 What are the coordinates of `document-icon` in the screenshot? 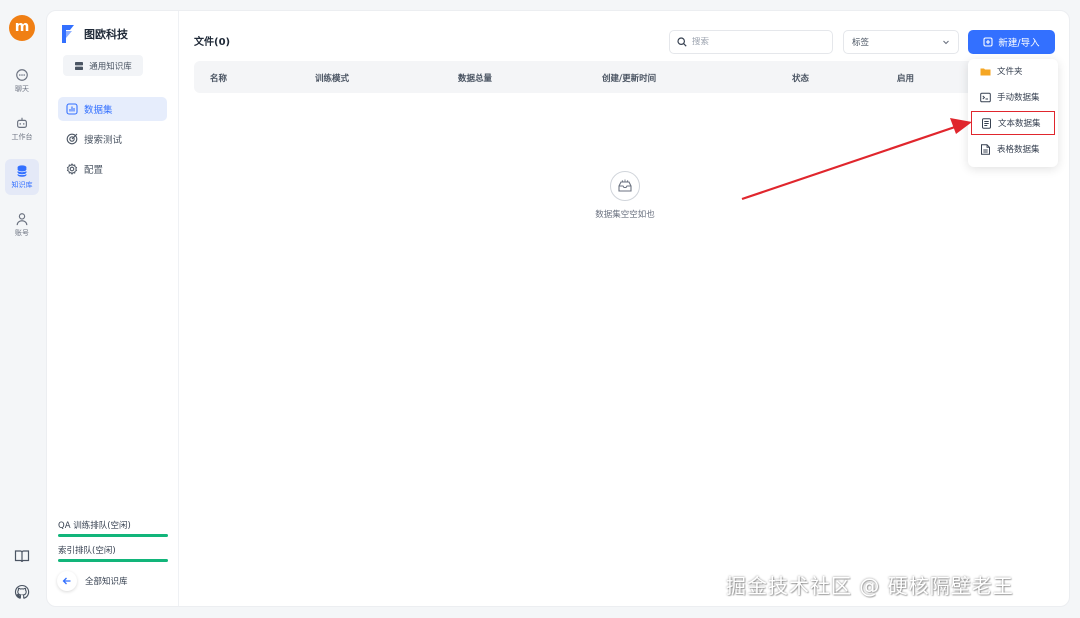 It's located at (986, 123).